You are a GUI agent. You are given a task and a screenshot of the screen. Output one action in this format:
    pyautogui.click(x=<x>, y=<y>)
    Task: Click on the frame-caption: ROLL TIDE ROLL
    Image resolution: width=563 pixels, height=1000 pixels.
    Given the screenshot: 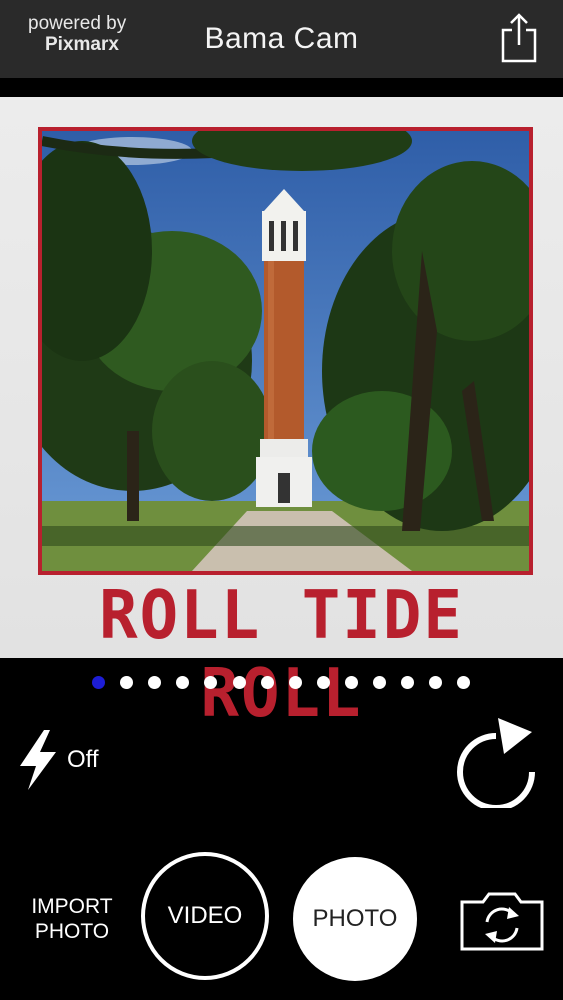 What is the action you would take?
    pyautogui.click(x=281, y=655)
    